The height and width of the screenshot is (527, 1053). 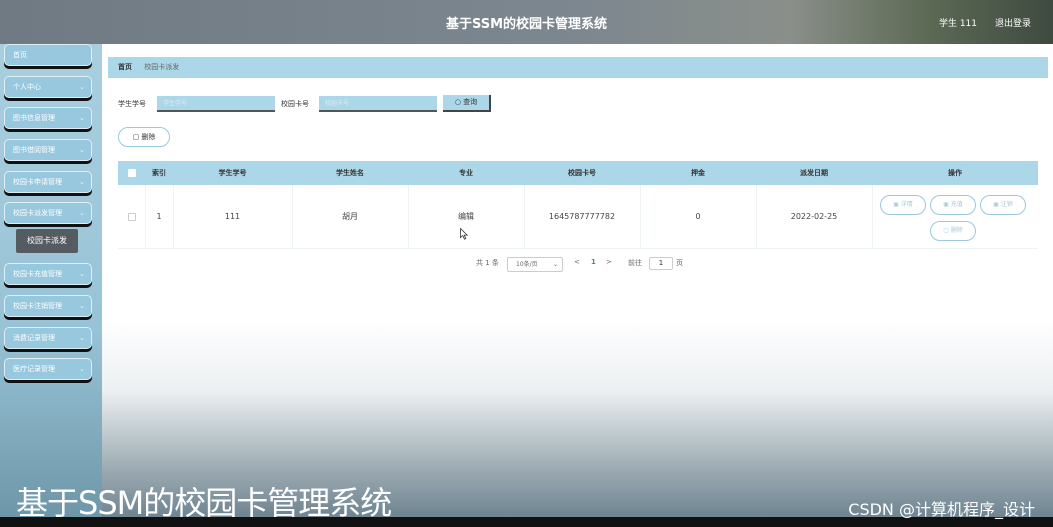 I want to click on col-student-id: 学生学号, so click(x=232, y=173).